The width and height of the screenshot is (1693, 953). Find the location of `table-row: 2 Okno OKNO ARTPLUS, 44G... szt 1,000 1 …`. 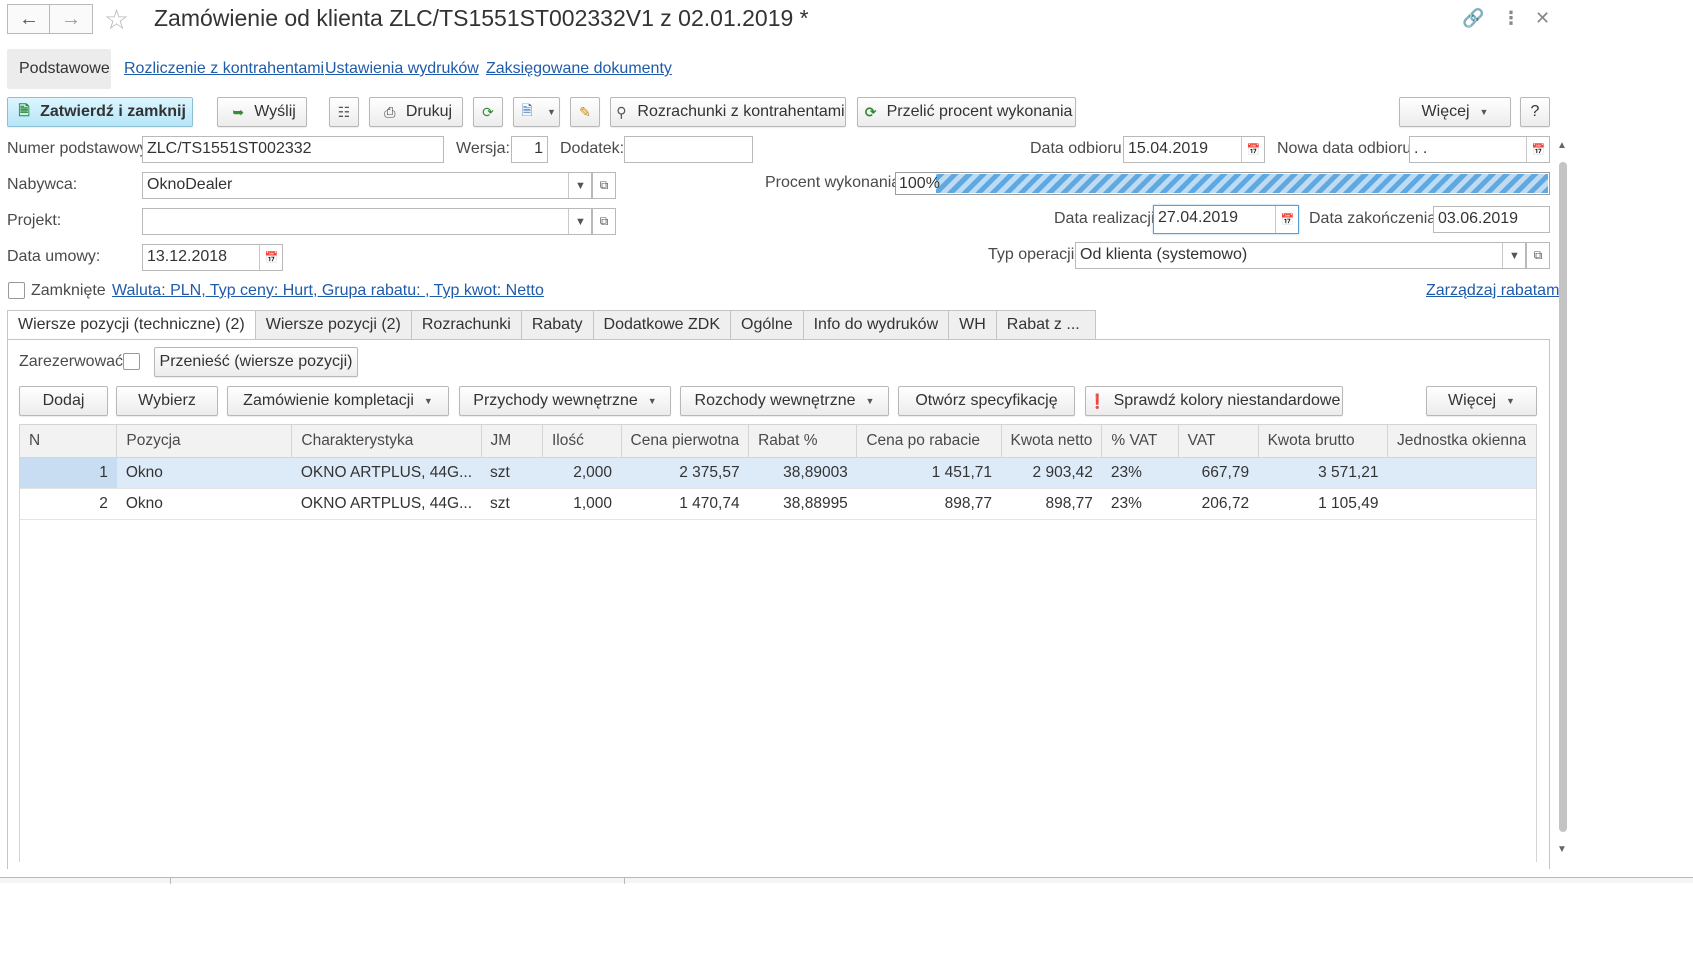

table-row: 2 Okno OKNO ARTPLUS, 44G... szt 1,000 1 … is located at coordinates (778, 504).